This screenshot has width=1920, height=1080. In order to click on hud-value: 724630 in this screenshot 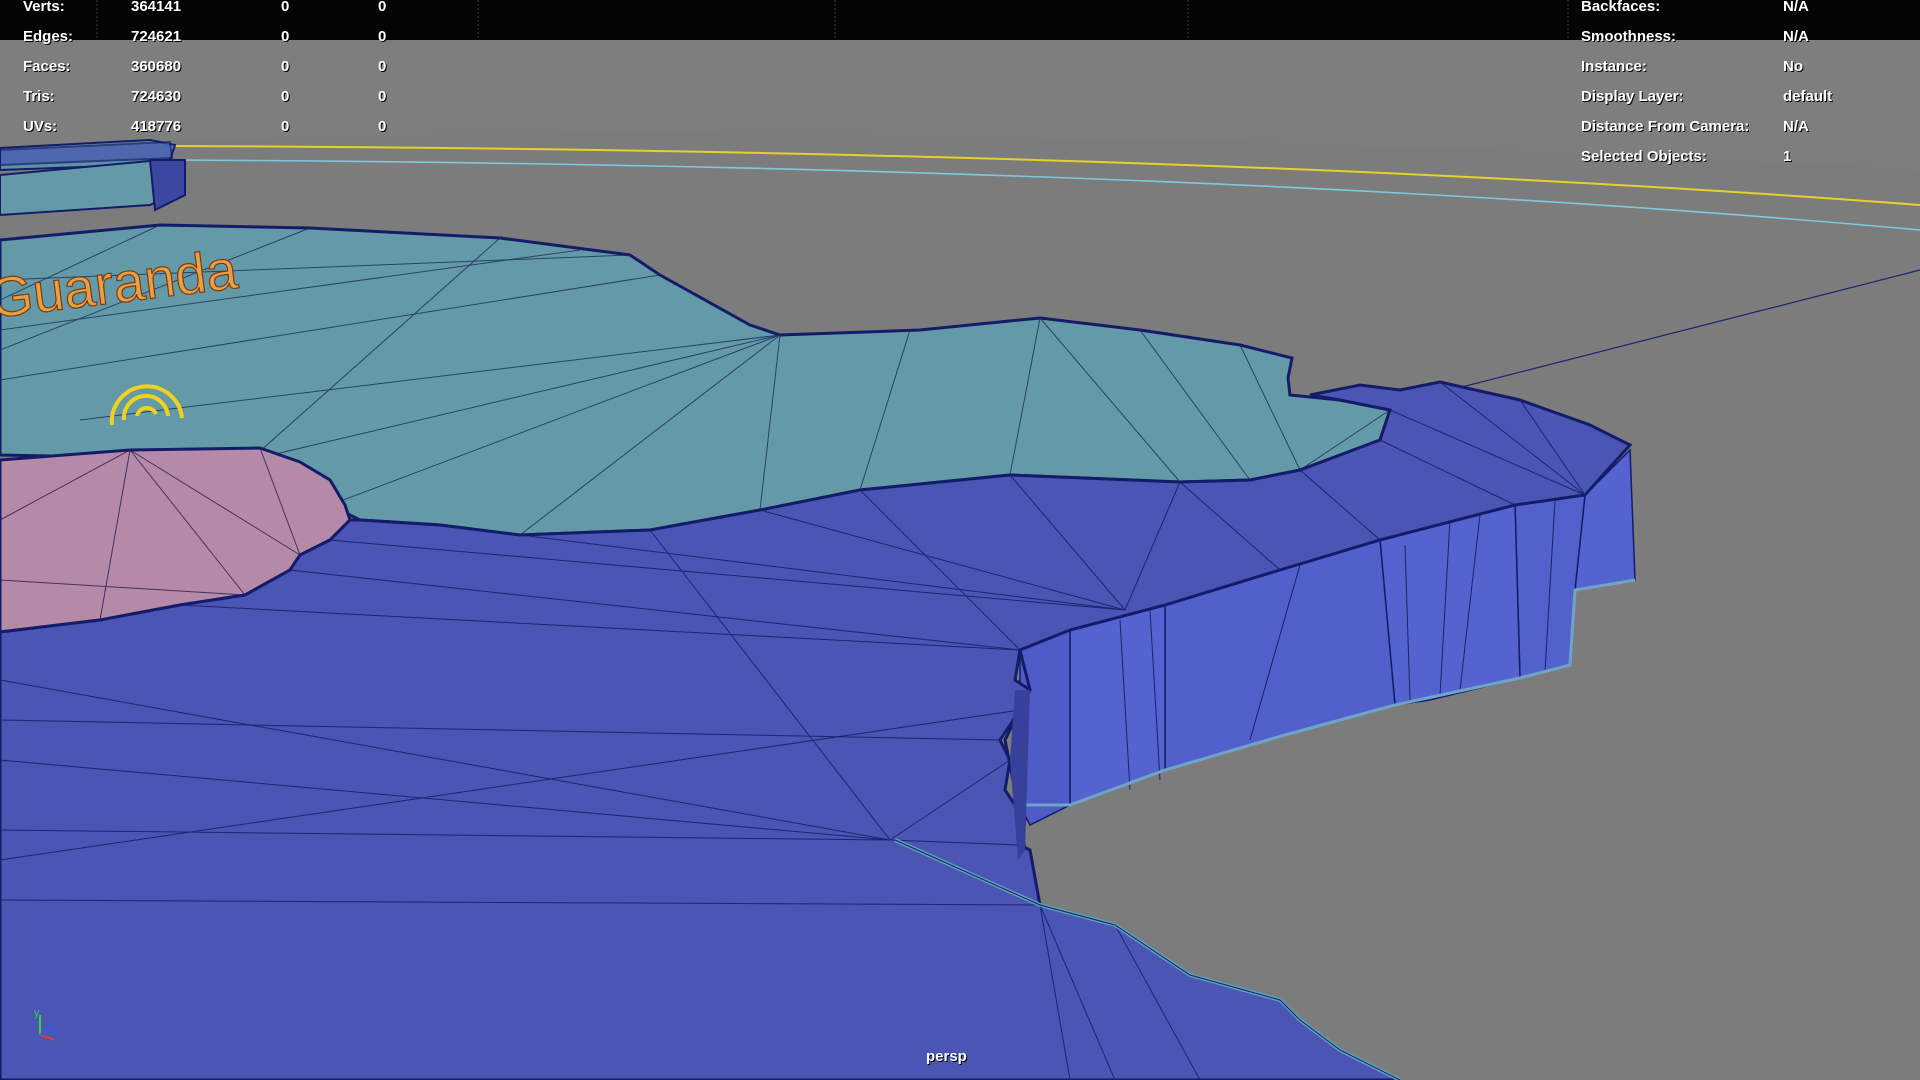, I will do `click(156, 96)`.